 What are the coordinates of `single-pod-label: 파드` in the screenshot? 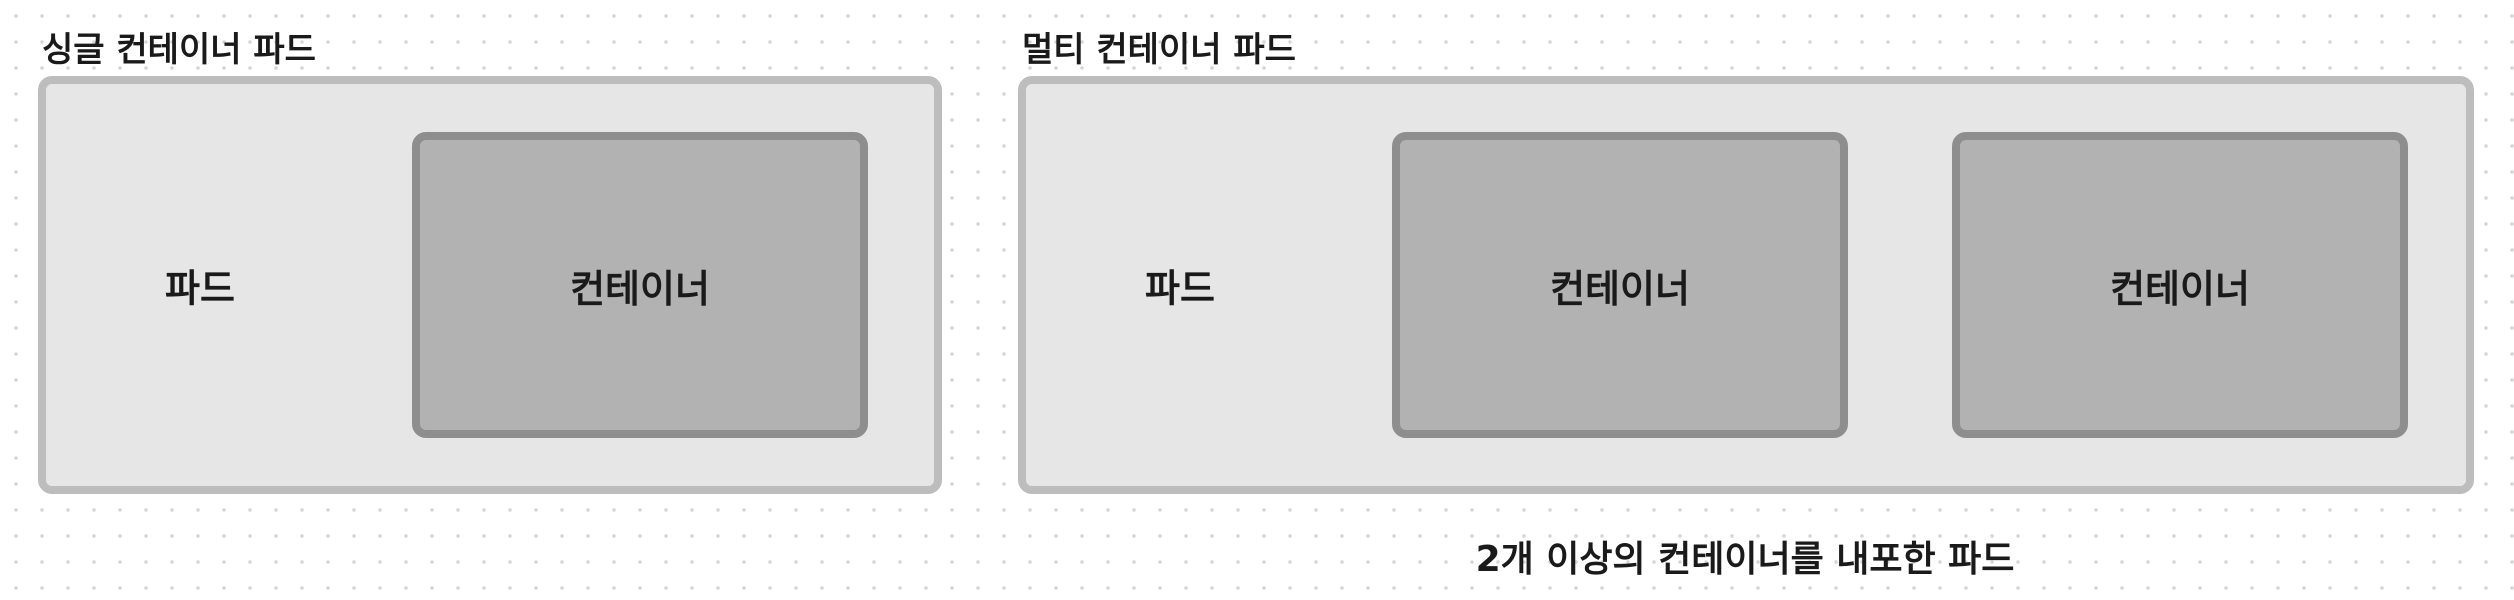 It's located at (200, 288).